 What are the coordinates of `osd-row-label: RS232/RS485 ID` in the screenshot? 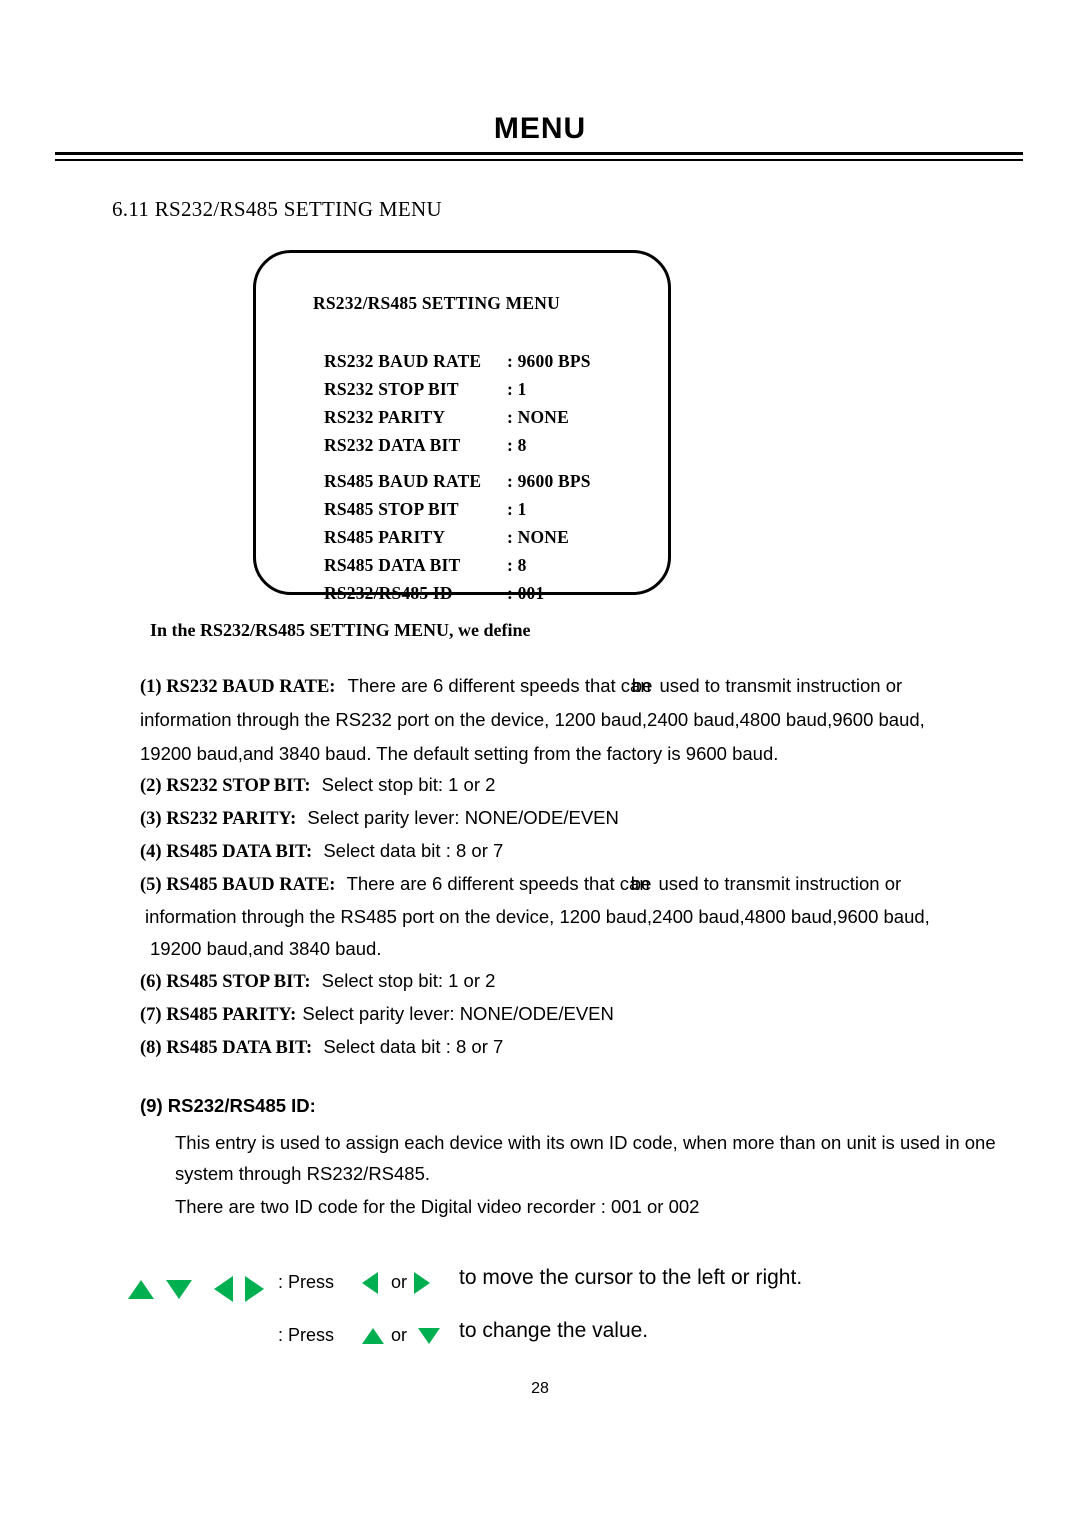 It's located at (388, 593).